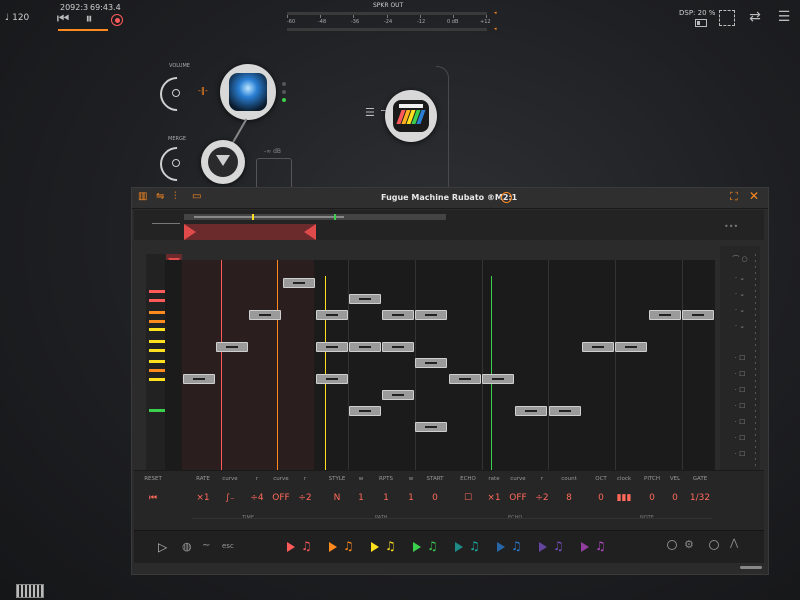 The width and height of the screenshot is (800, 600). I want to click on menu-icon: ☰, so click(784, 17).